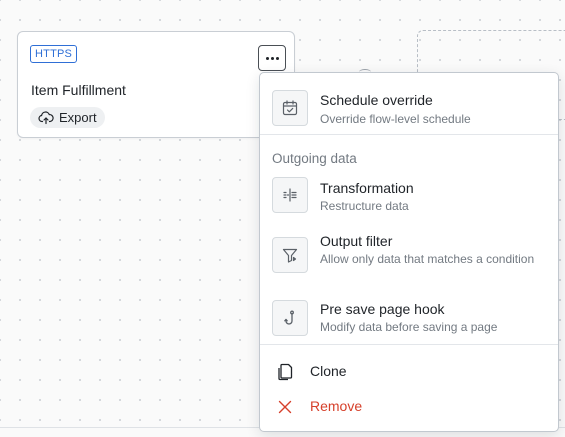  I want to click on calendar-check-icon, so click(290, 108).